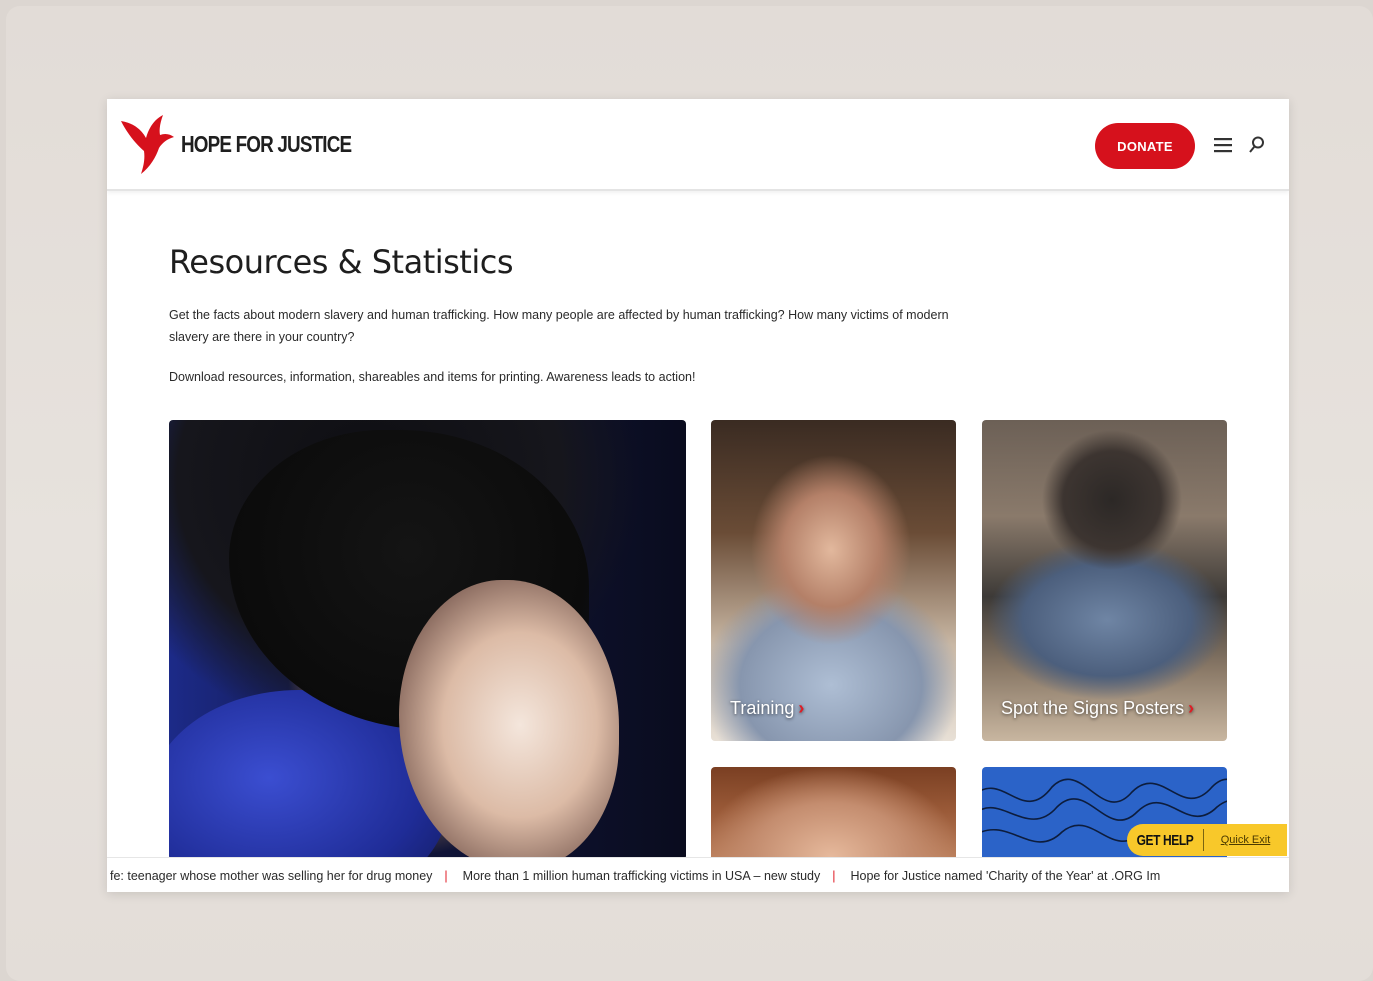  What do you see at coordinates (1245, 840) in the screenshot?
I see `quick-exit-link: Quick Exit` at bounding box center [1245, 840].